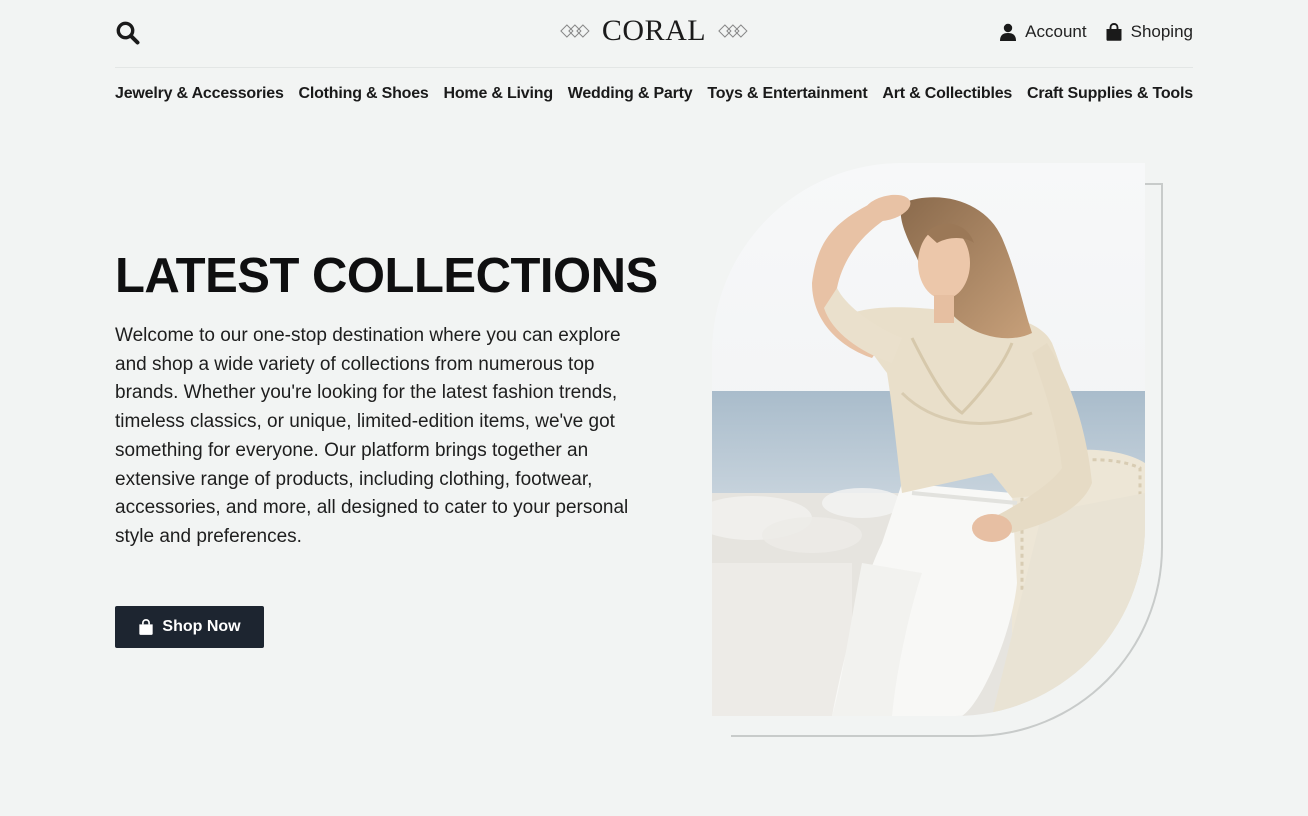  Describe the element at coordinates (1096, 32) in the screenshot. I see `header-actions: Account Shoping` at that location.